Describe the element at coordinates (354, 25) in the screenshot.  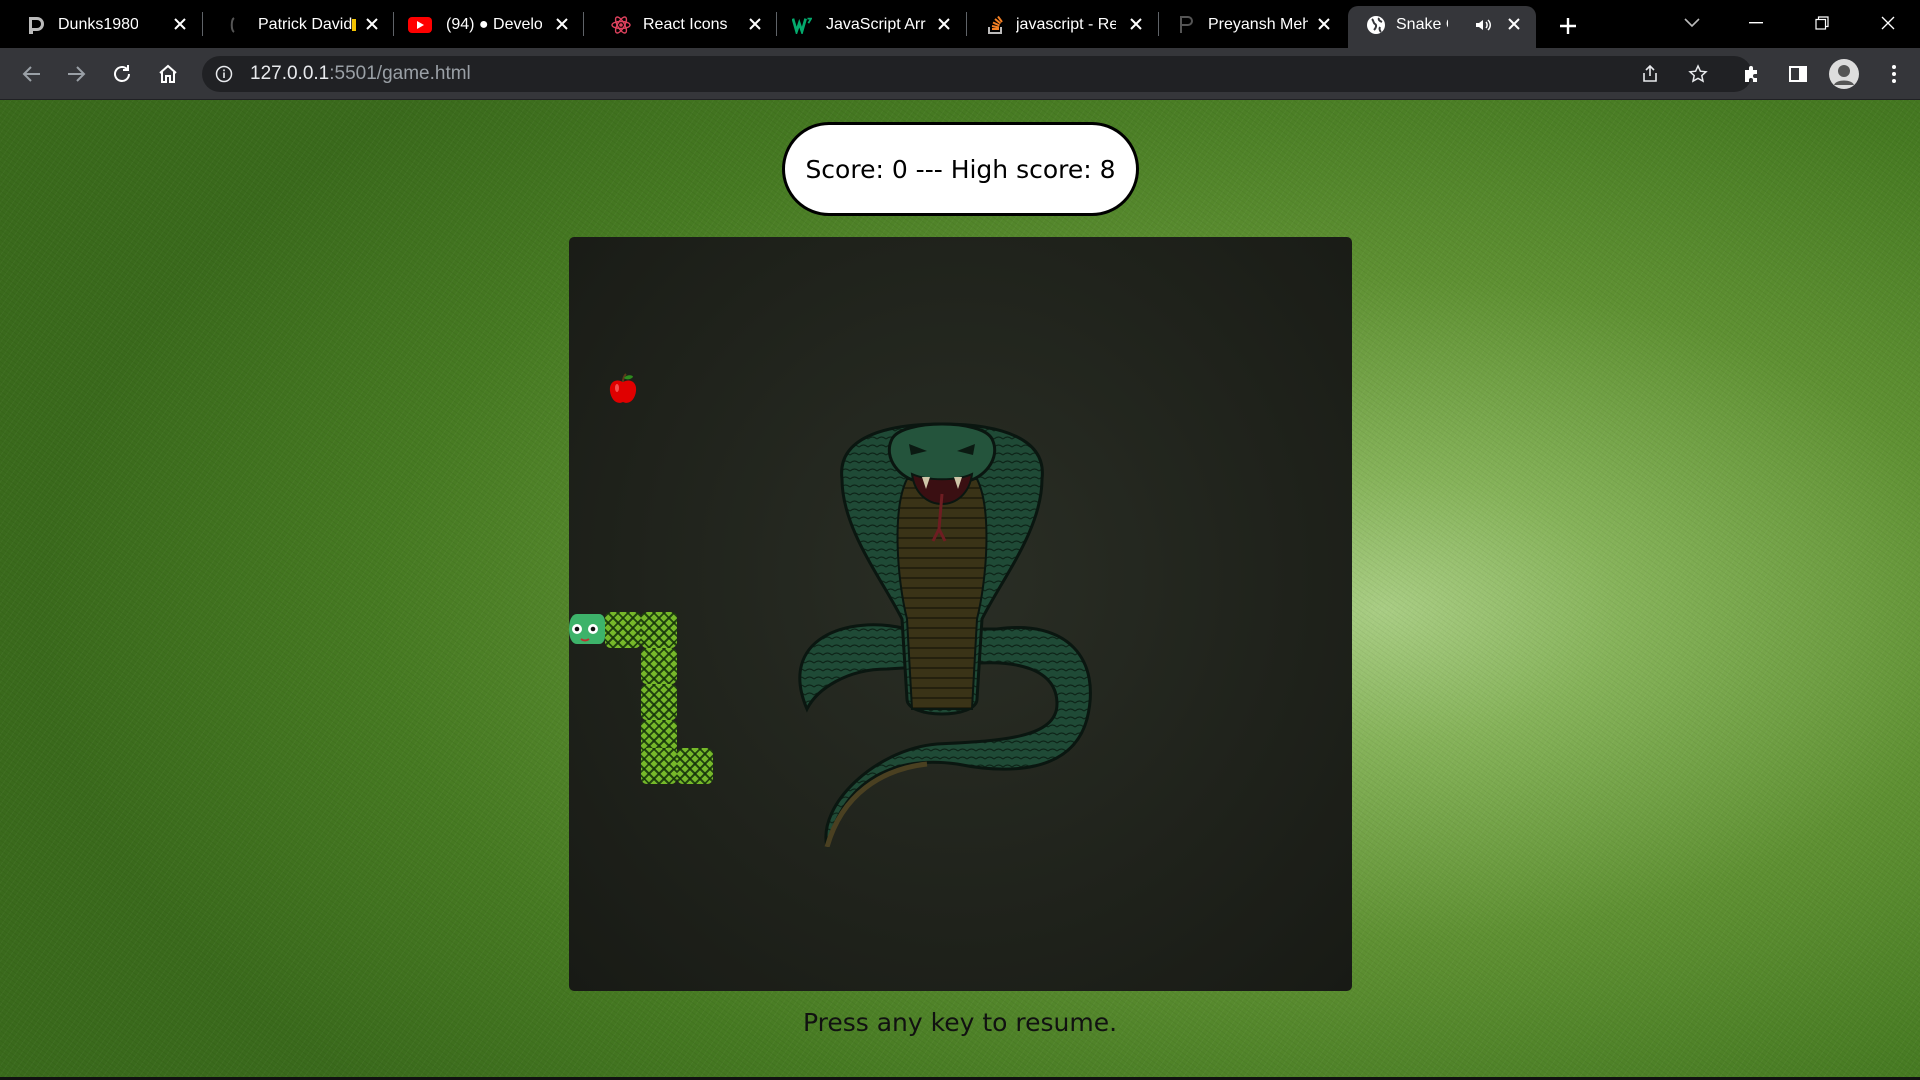
I see `badge-icon` at that location.